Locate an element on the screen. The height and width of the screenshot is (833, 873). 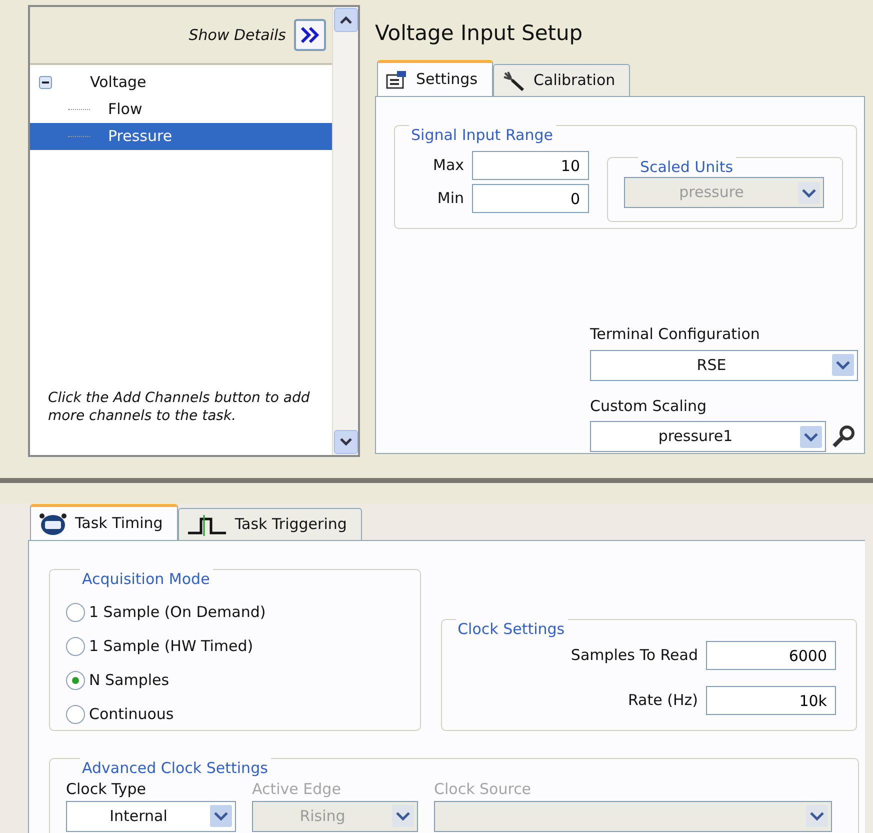
pulse-icon is located at coordinates (206, 524).